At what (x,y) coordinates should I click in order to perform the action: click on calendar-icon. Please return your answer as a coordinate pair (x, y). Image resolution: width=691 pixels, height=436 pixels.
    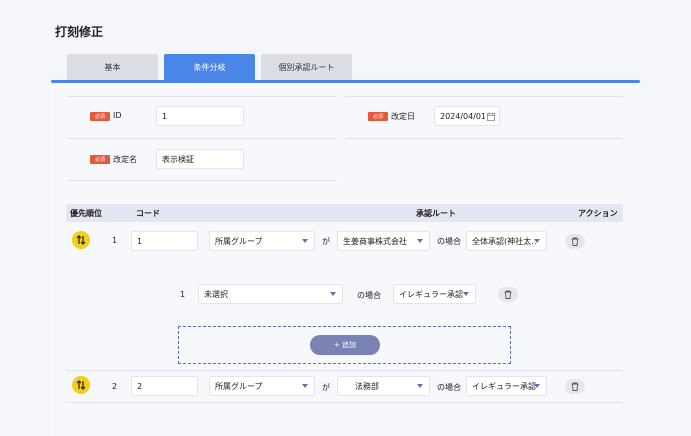
    Looking at the image, I should click on (491, 117).